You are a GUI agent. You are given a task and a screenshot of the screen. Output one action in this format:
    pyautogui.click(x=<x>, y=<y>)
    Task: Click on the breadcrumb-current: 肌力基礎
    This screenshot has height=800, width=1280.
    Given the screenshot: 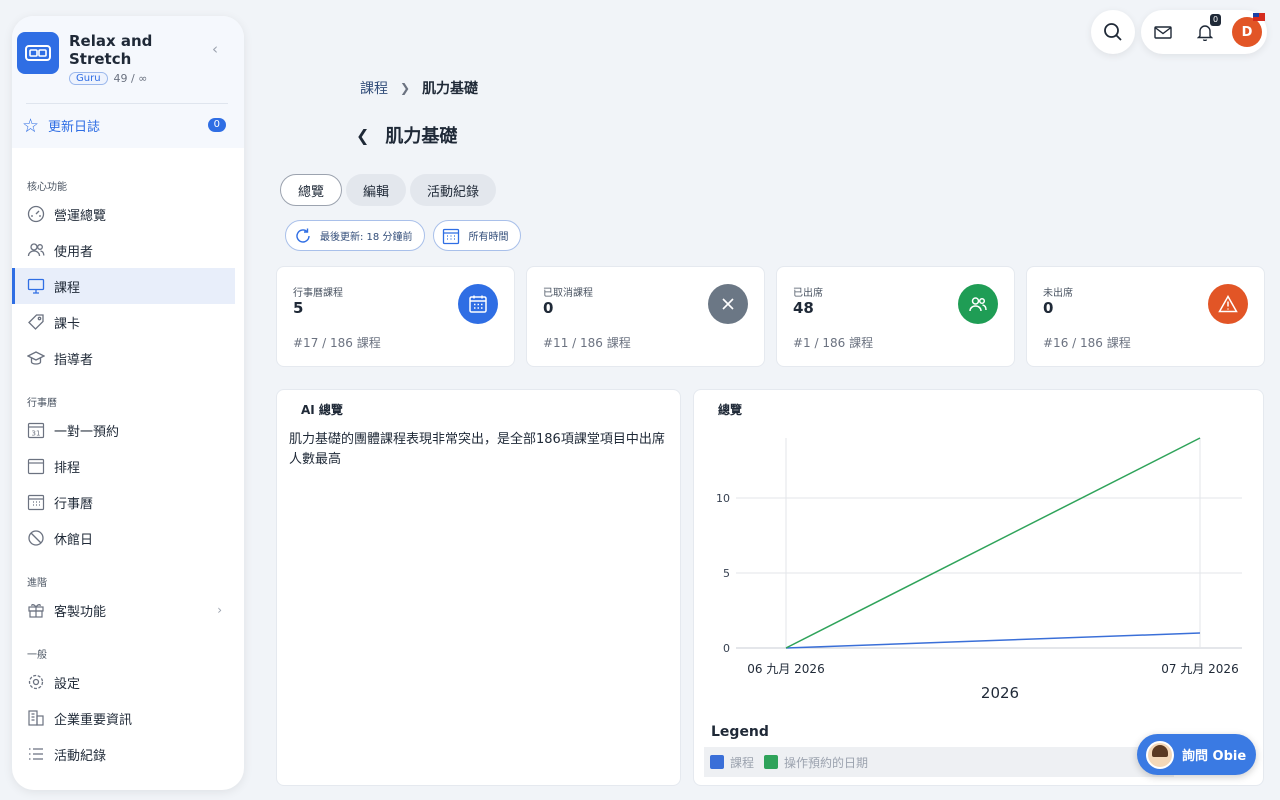 What is the action you would take?
    pyautogui.click(x=450, y=89)
    